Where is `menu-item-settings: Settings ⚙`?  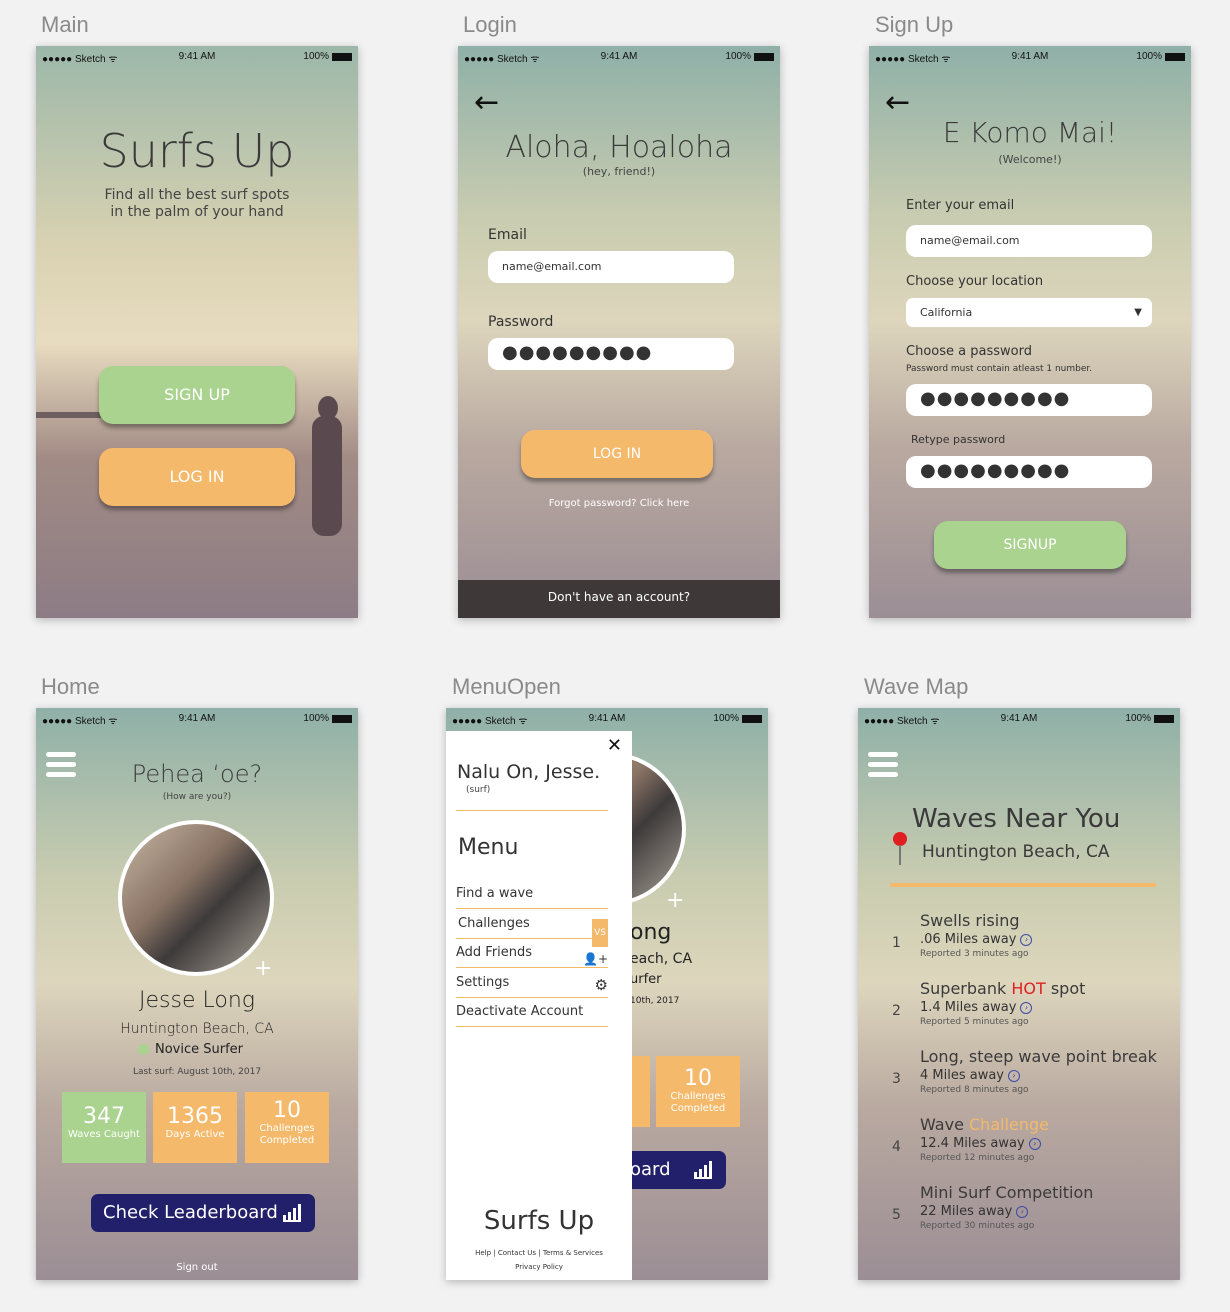
menu-item-settings: Settings ⚙ is located at coordinates (532, 984).